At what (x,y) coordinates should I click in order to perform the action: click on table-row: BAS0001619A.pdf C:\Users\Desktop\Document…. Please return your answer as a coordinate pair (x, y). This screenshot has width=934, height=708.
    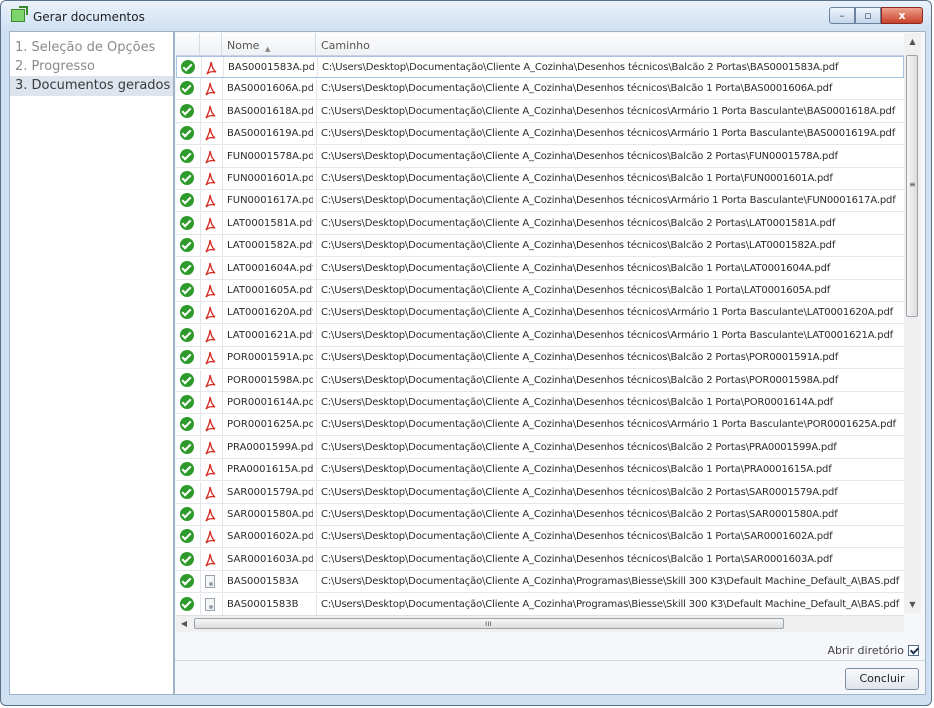
    Looking at the image, I should click on (540, 134).